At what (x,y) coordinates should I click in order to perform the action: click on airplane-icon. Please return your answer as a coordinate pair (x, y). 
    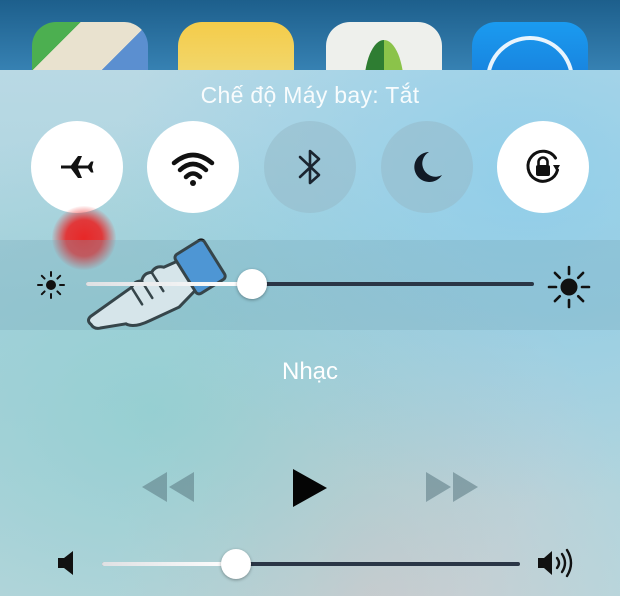
    Looking at the image, I should click on (77, 167).